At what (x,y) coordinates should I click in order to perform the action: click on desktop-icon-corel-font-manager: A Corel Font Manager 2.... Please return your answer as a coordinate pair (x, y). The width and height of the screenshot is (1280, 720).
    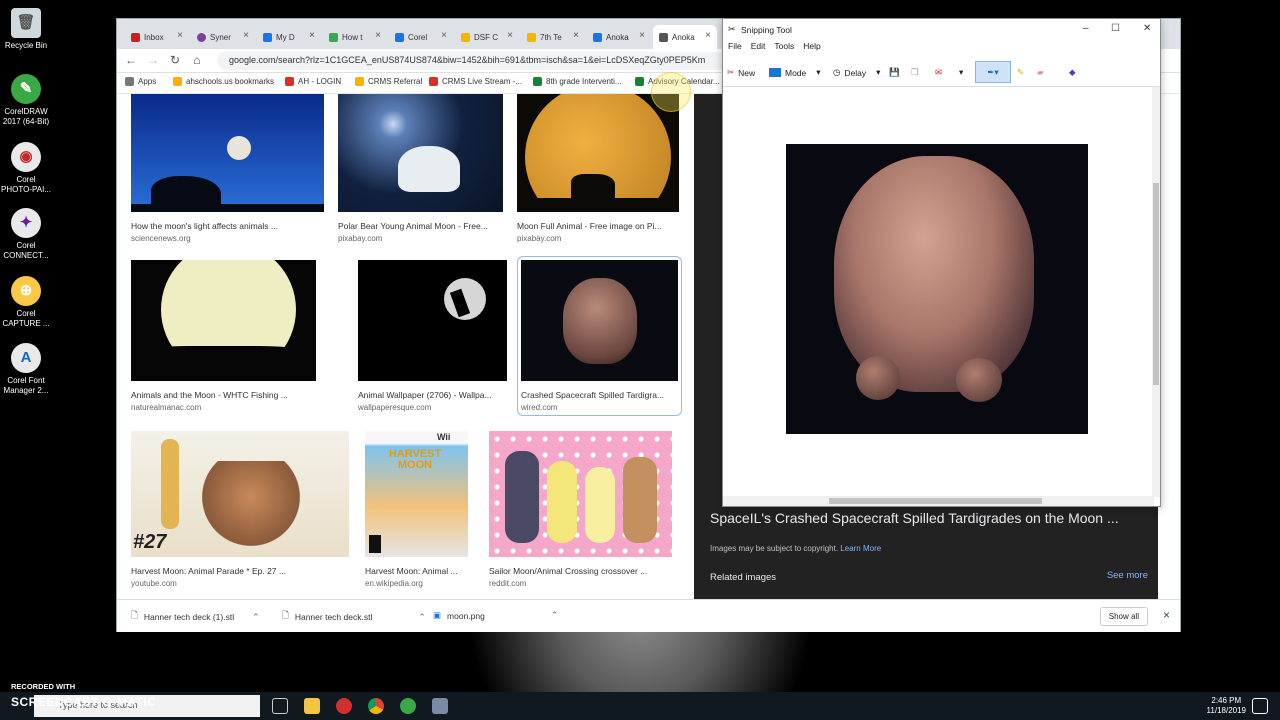
    Looking at the image, I should click on (26, 369).